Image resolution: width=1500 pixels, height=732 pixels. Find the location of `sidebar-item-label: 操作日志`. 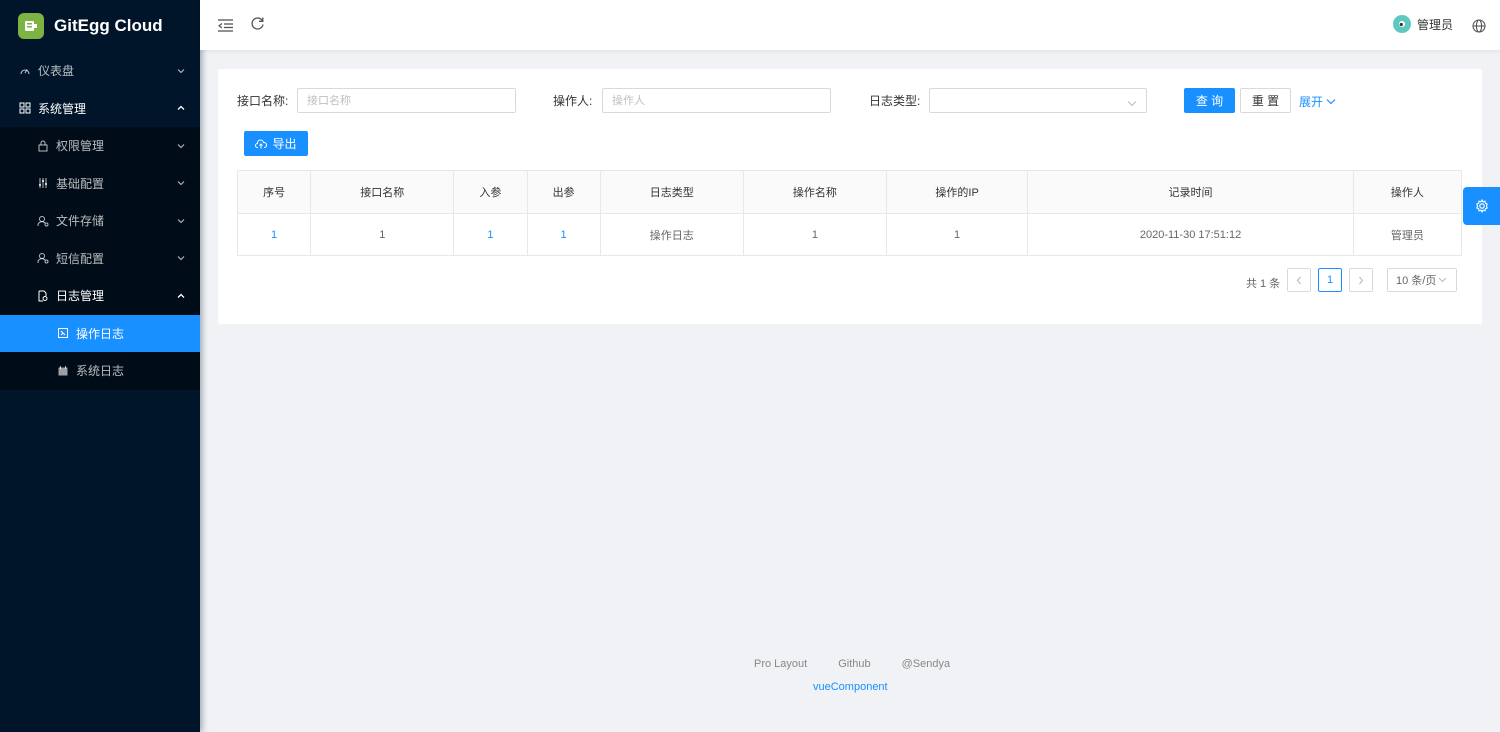

sidebar-item-label: 操作日志 is located at coordinates (100, 333).